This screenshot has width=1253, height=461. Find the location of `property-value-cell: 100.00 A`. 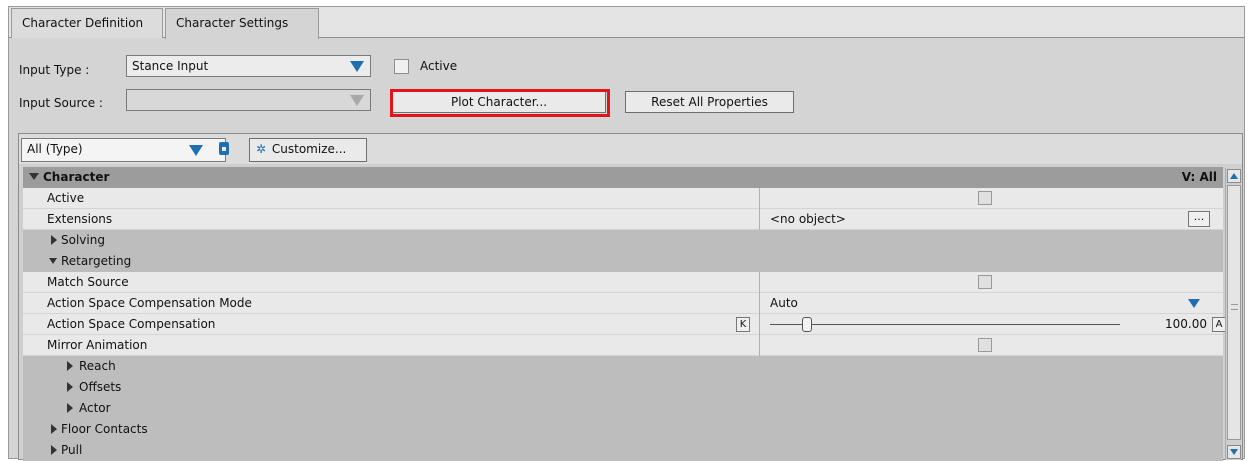

property-value-cell: 100.00 A is located at coordinates (992, 324).